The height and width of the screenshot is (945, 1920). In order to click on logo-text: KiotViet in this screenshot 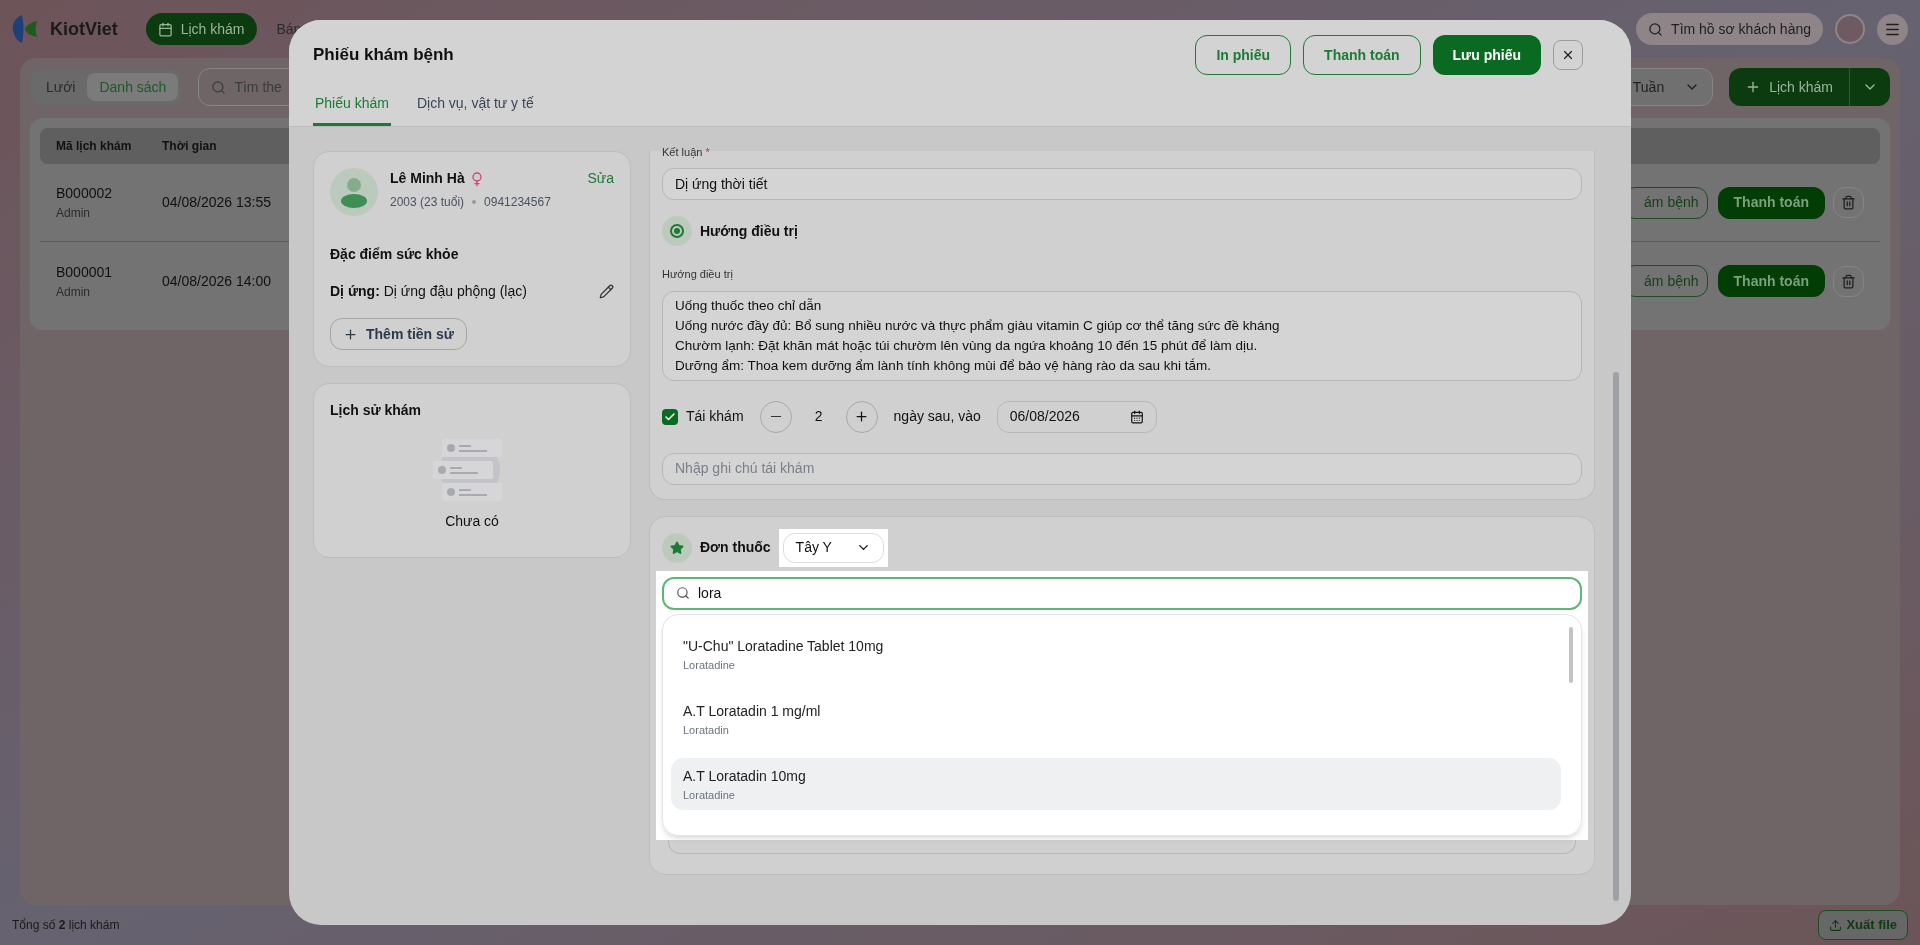, I will do `click(84, 29)`.